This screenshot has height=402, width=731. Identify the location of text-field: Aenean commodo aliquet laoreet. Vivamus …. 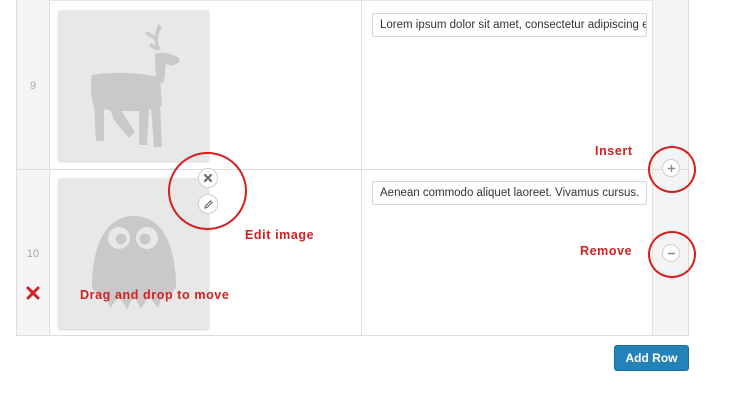
(509, 193).